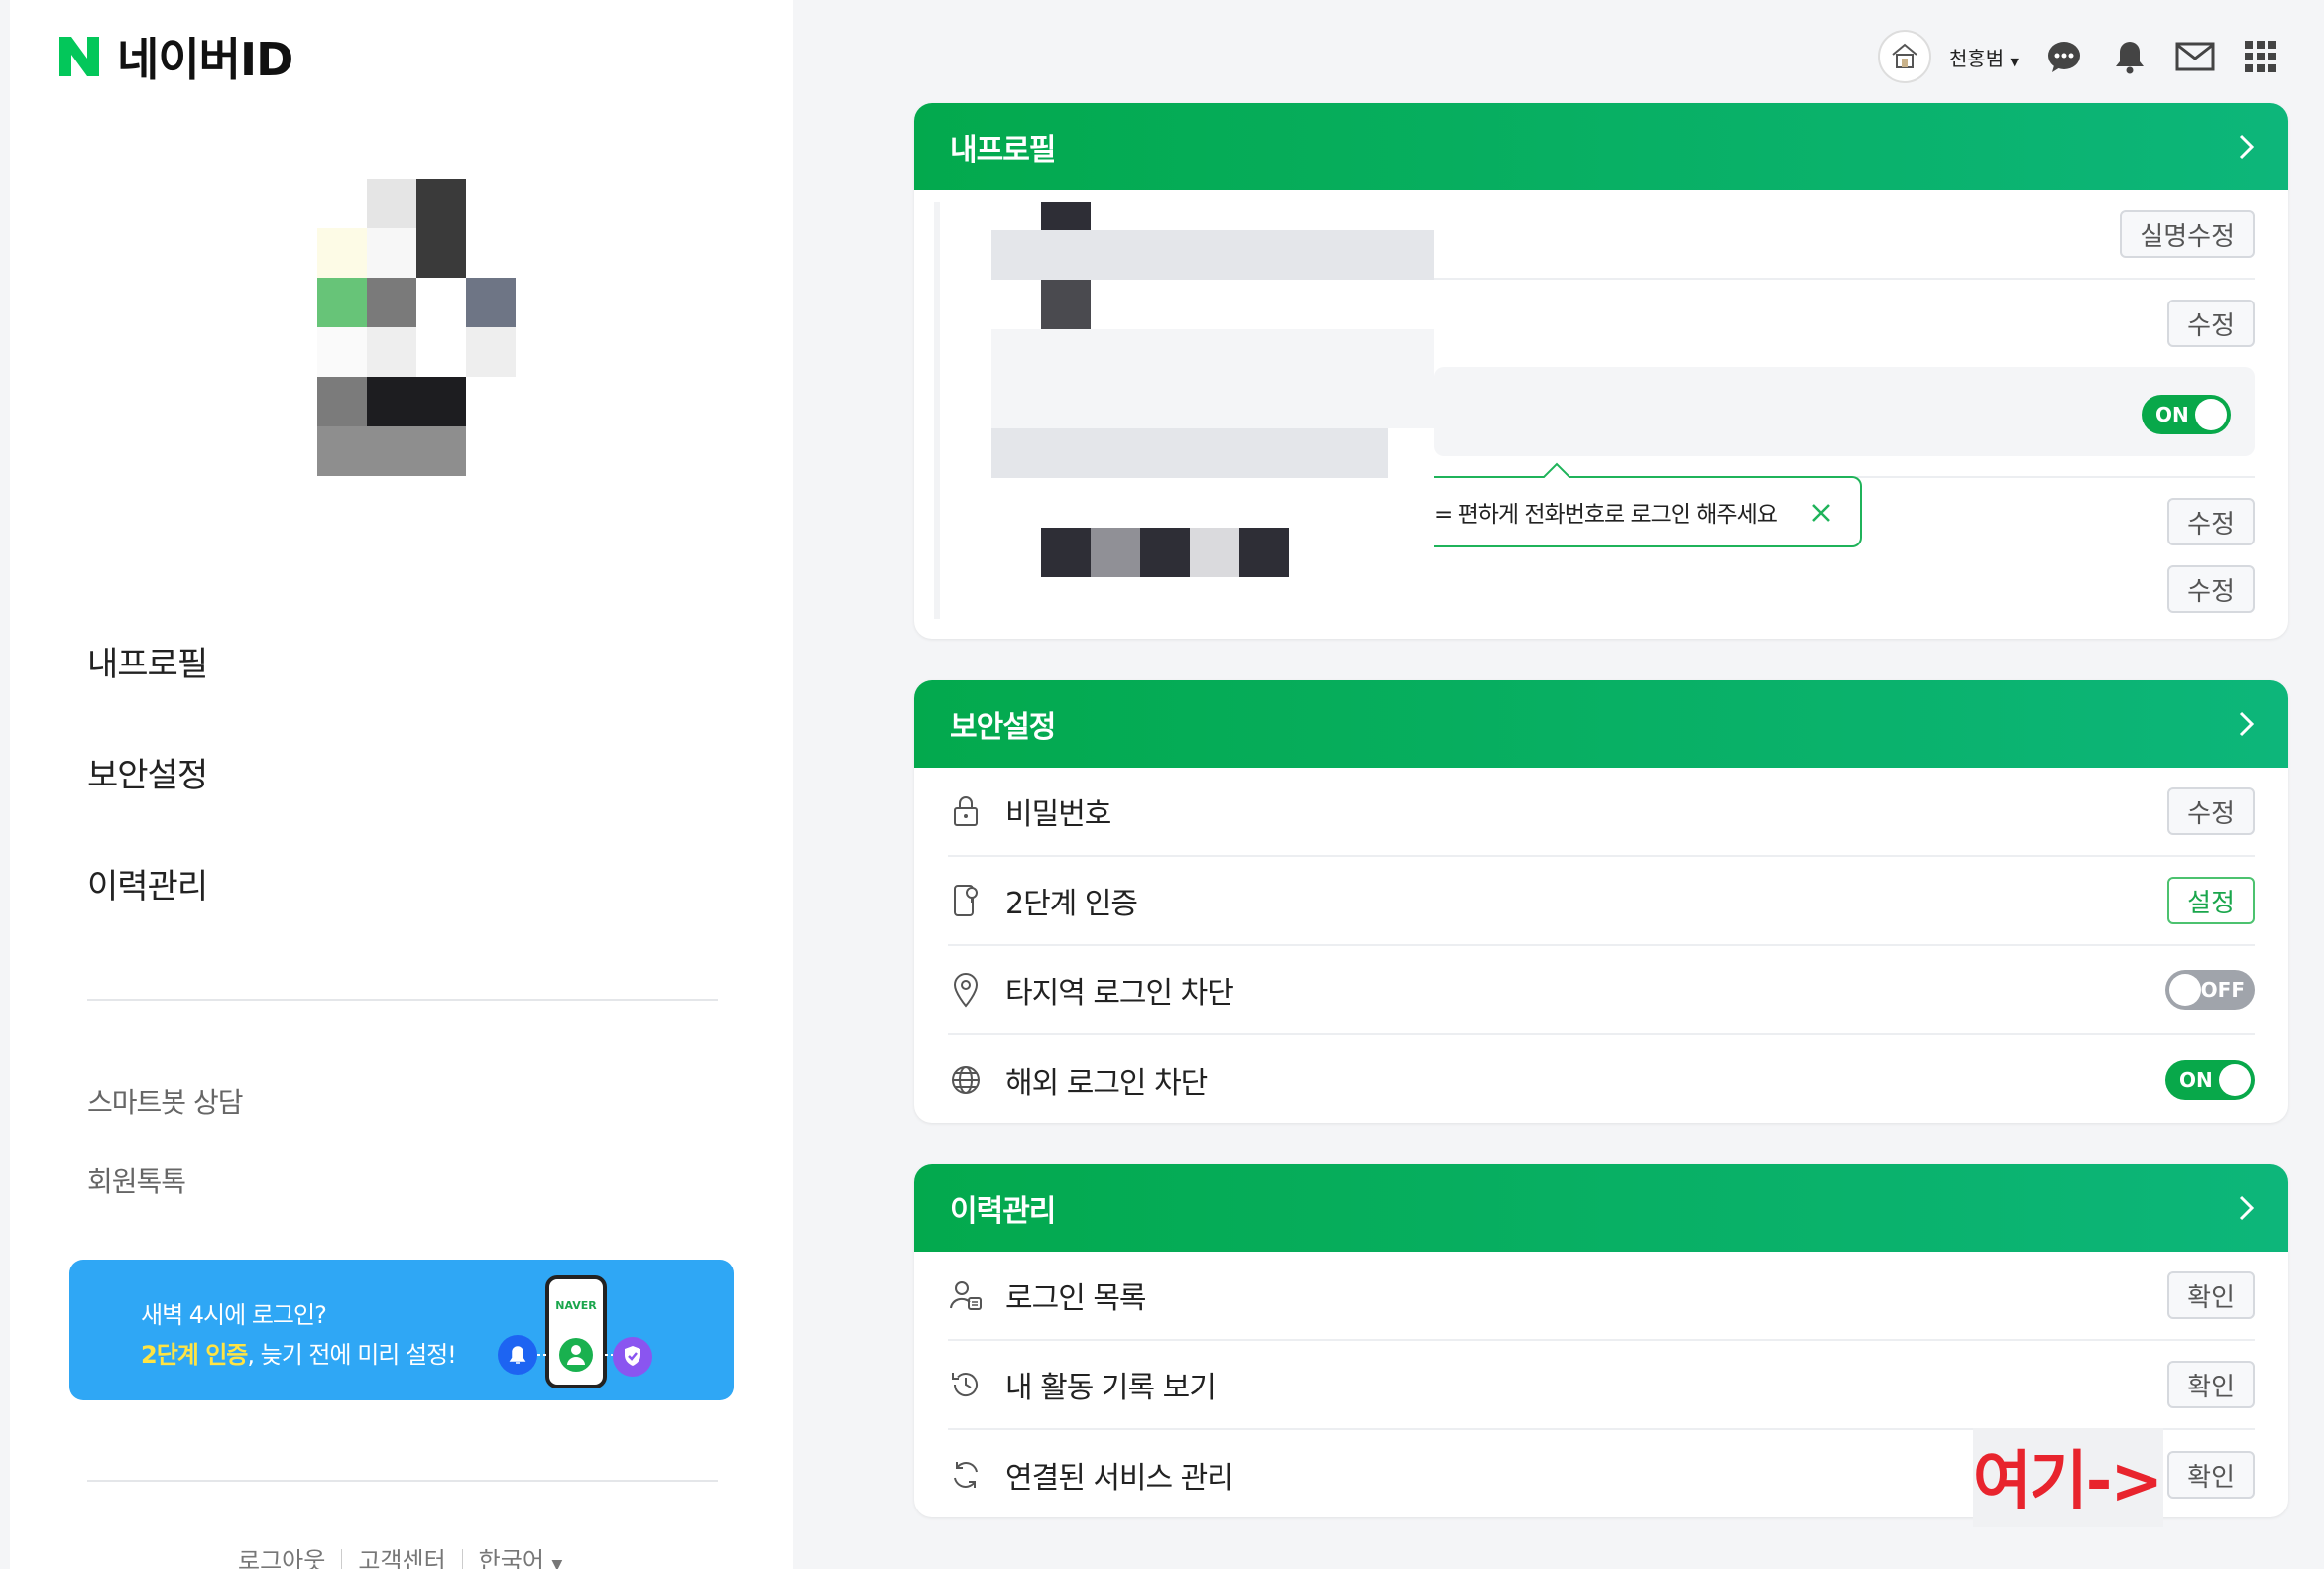 Image resolution: width=2324 pixels, height=1569 pixels. I want to click on member-talk-link: 회원톡톡, so click(136, 1180).